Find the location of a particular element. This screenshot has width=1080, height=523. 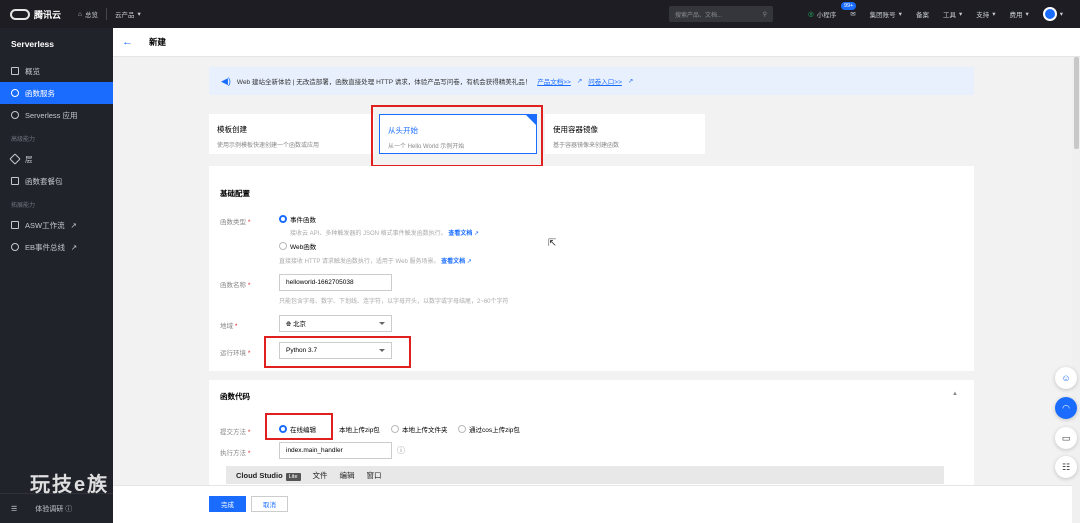

sidebar-item-label: 函数服务 is located at coordinates (40, 93).